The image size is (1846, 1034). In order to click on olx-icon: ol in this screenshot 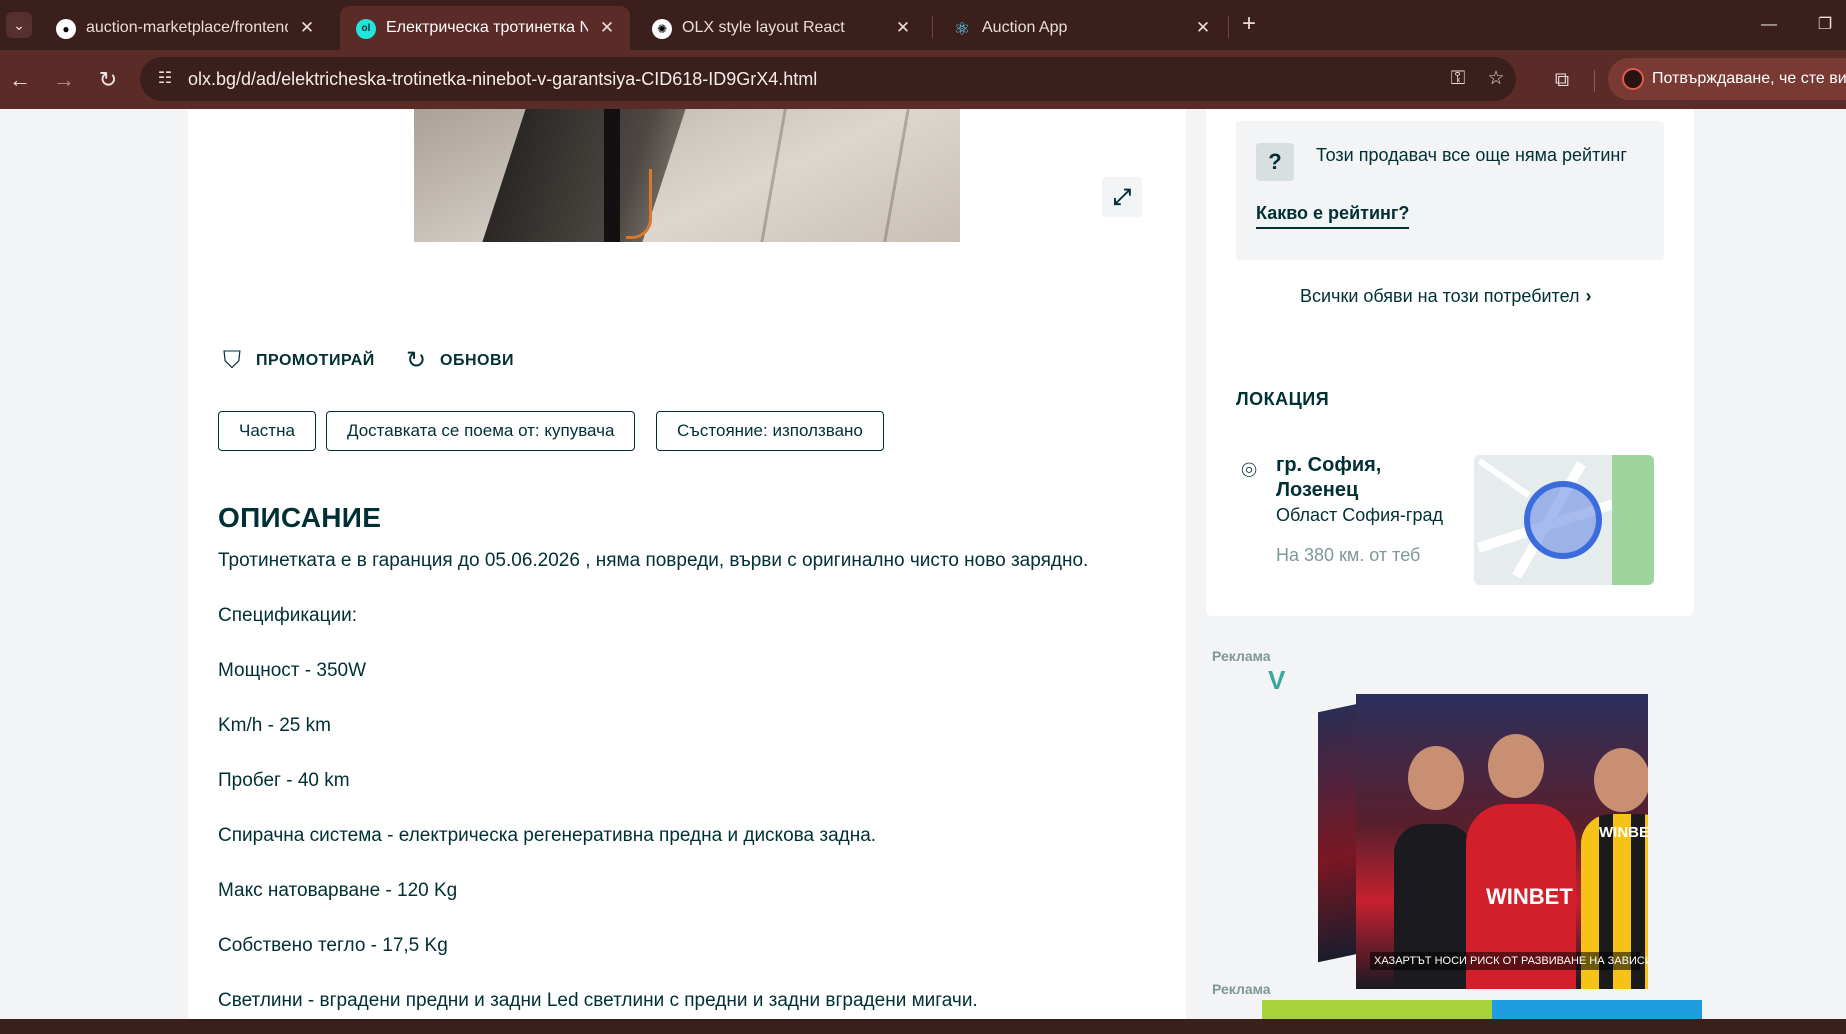, I will do `click(366, 29)`.